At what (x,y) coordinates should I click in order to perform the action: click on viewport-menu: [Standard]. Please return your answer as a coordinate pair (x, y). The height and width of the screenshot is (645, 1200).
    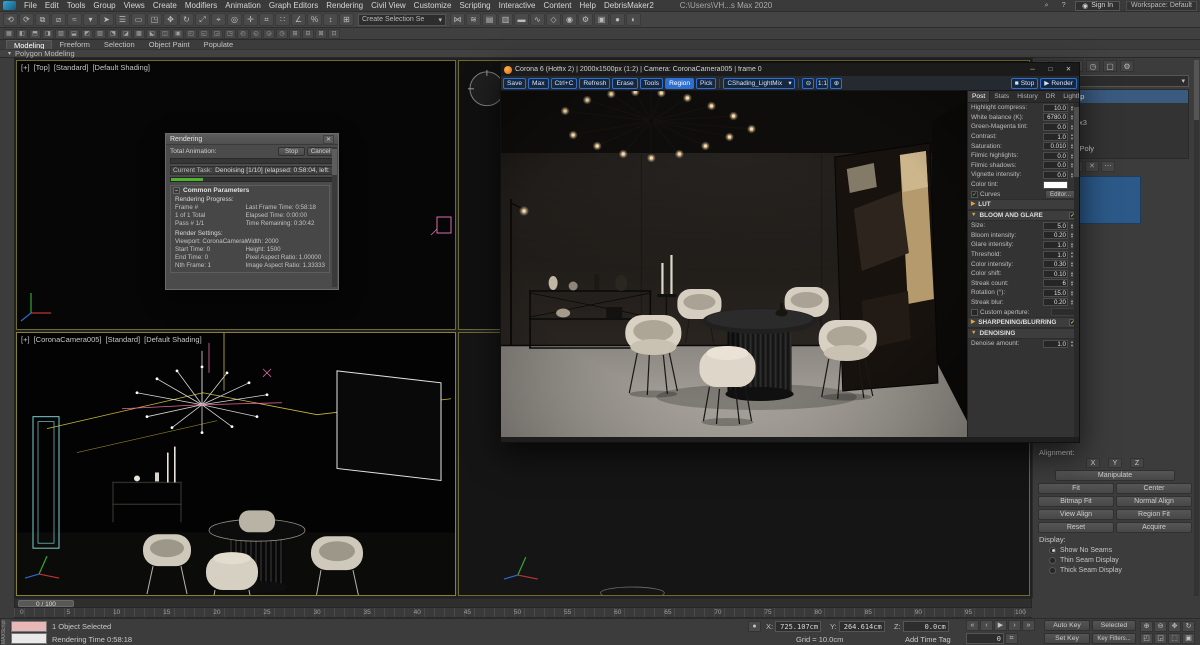
    Looking at the image, I should click on (71, 67).